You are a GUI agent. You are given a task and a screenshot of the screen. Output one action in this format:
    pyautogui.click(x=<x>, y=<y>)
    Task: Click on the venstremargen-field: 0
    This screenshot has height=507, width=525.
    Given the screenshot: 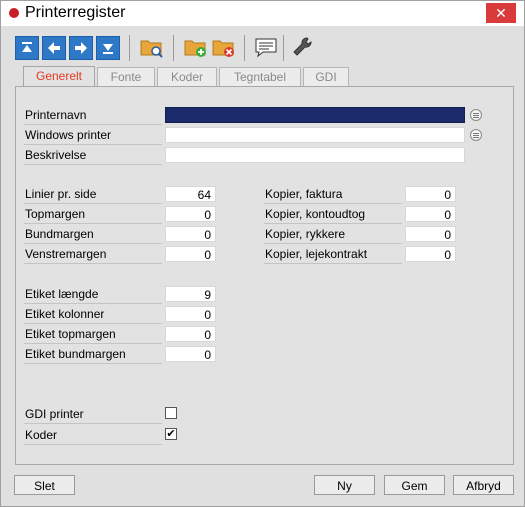 What is the action you would take?
    pyautogui.click(x=190, y=254)
    